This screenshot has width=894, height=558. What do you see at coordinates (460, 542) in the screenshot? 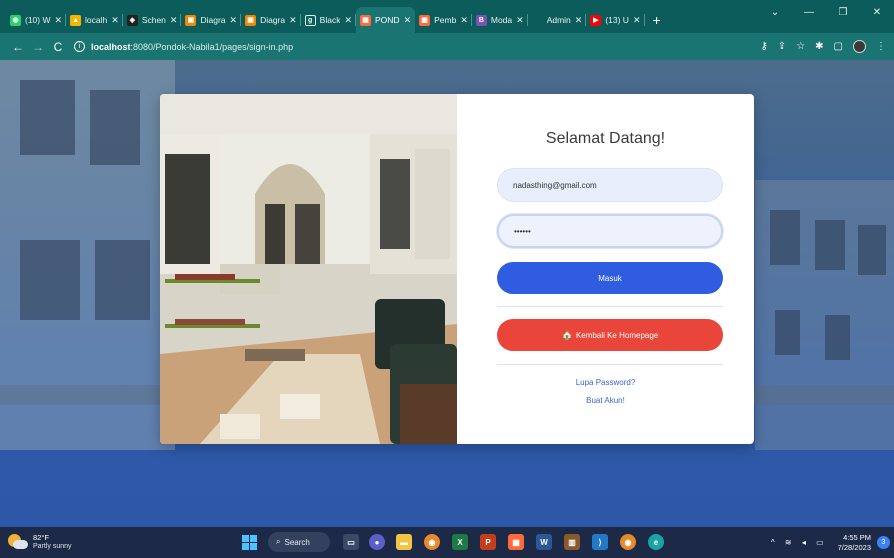
I see `excel-icon: X` at bounding box center [460, 542].